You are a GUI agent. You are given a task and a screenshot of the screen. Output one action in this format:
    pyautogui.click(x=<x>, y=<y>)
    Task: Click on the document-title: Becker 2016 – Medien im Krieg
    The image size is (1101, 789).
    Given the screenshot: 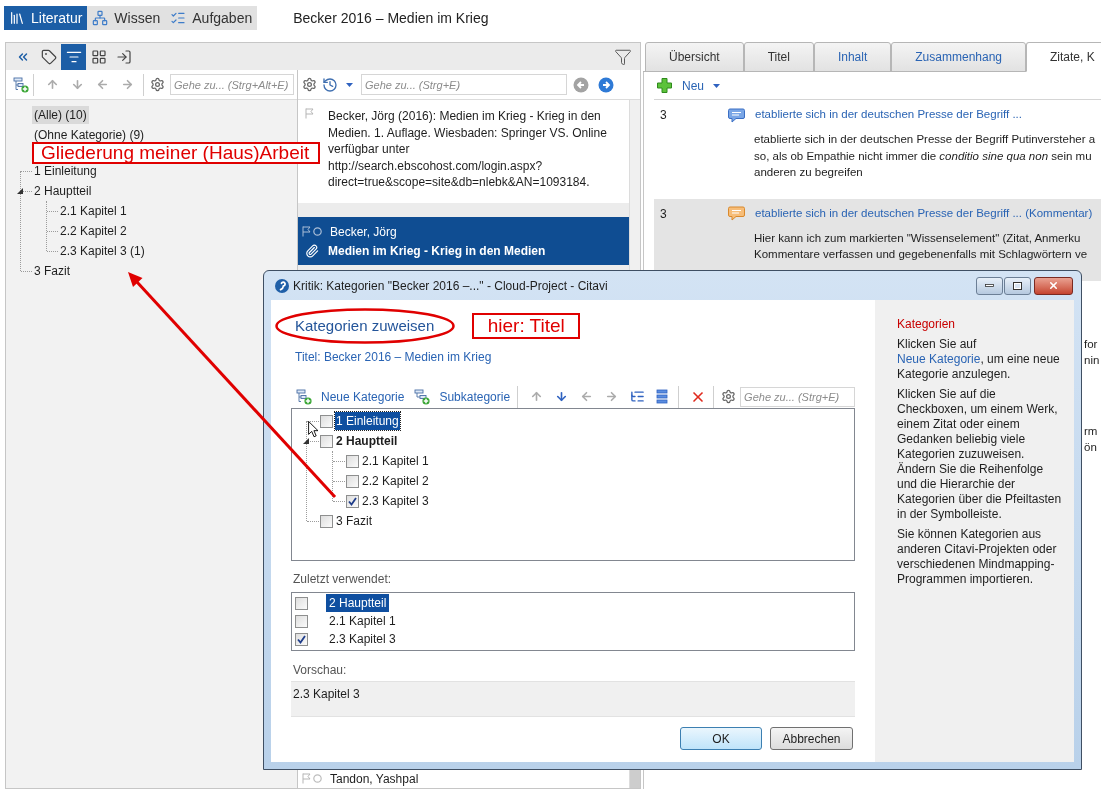 What is the action you would take?
    pyautogui.click(x=391, y=18)
    